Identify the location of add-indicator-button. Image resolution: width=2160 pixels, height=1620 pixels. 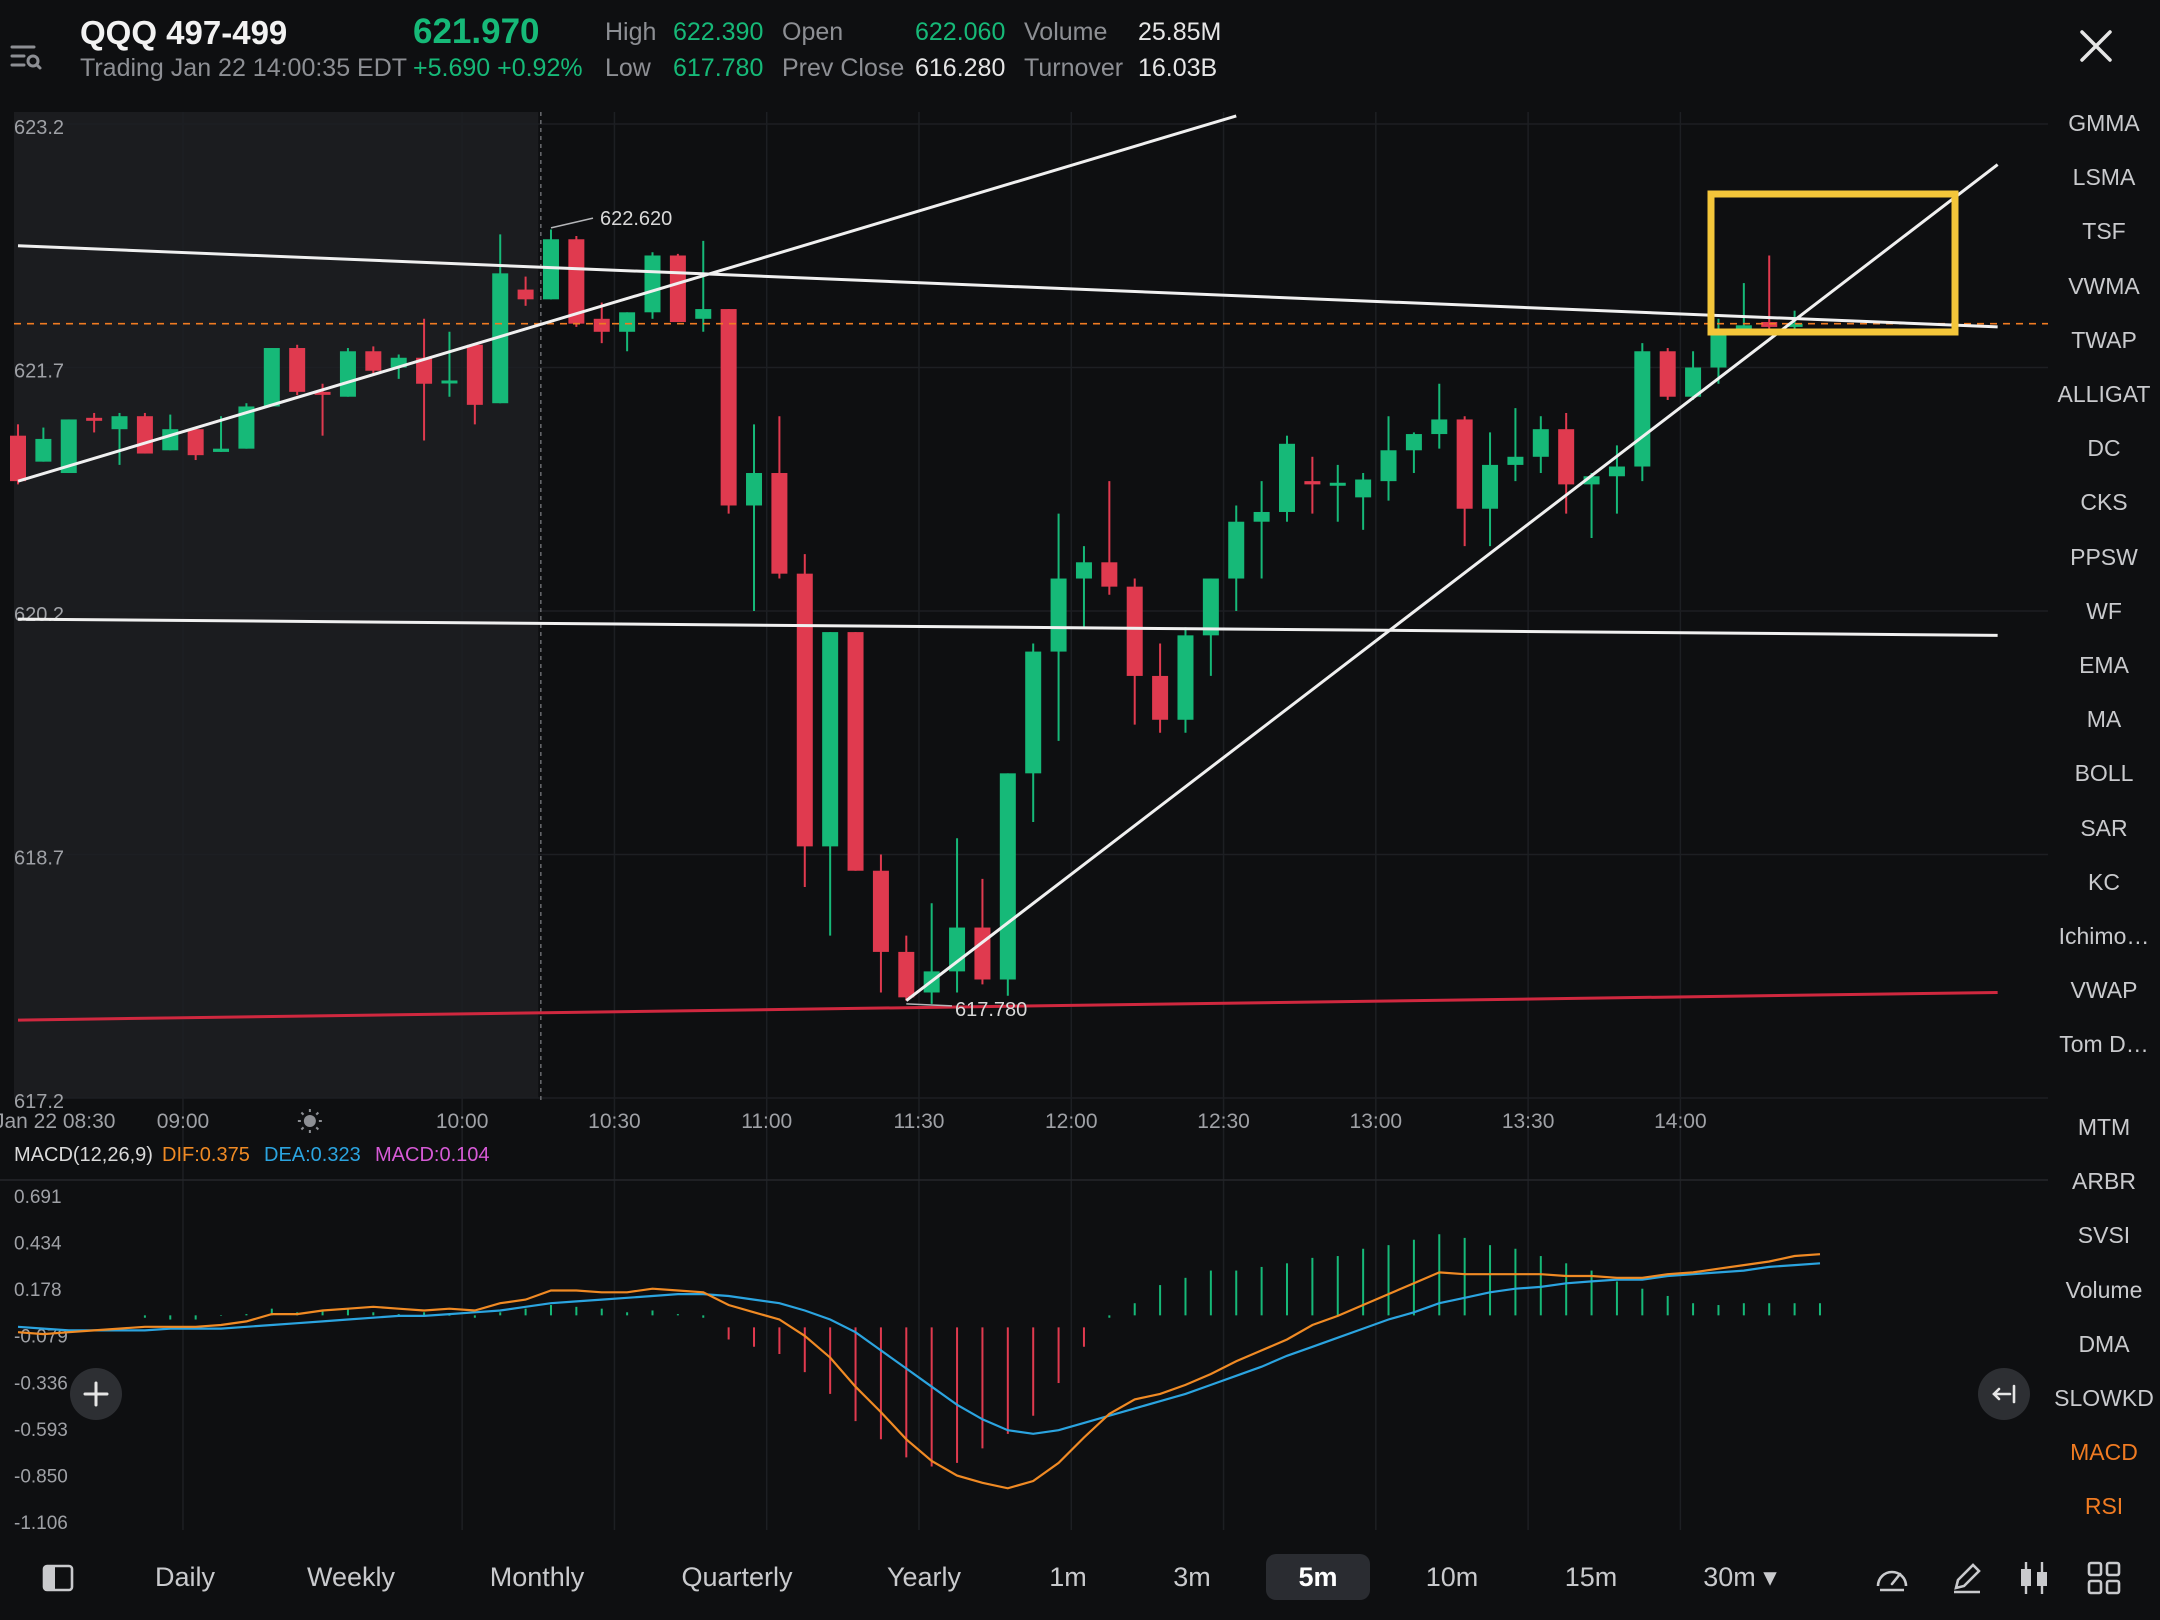
(96, 1394).